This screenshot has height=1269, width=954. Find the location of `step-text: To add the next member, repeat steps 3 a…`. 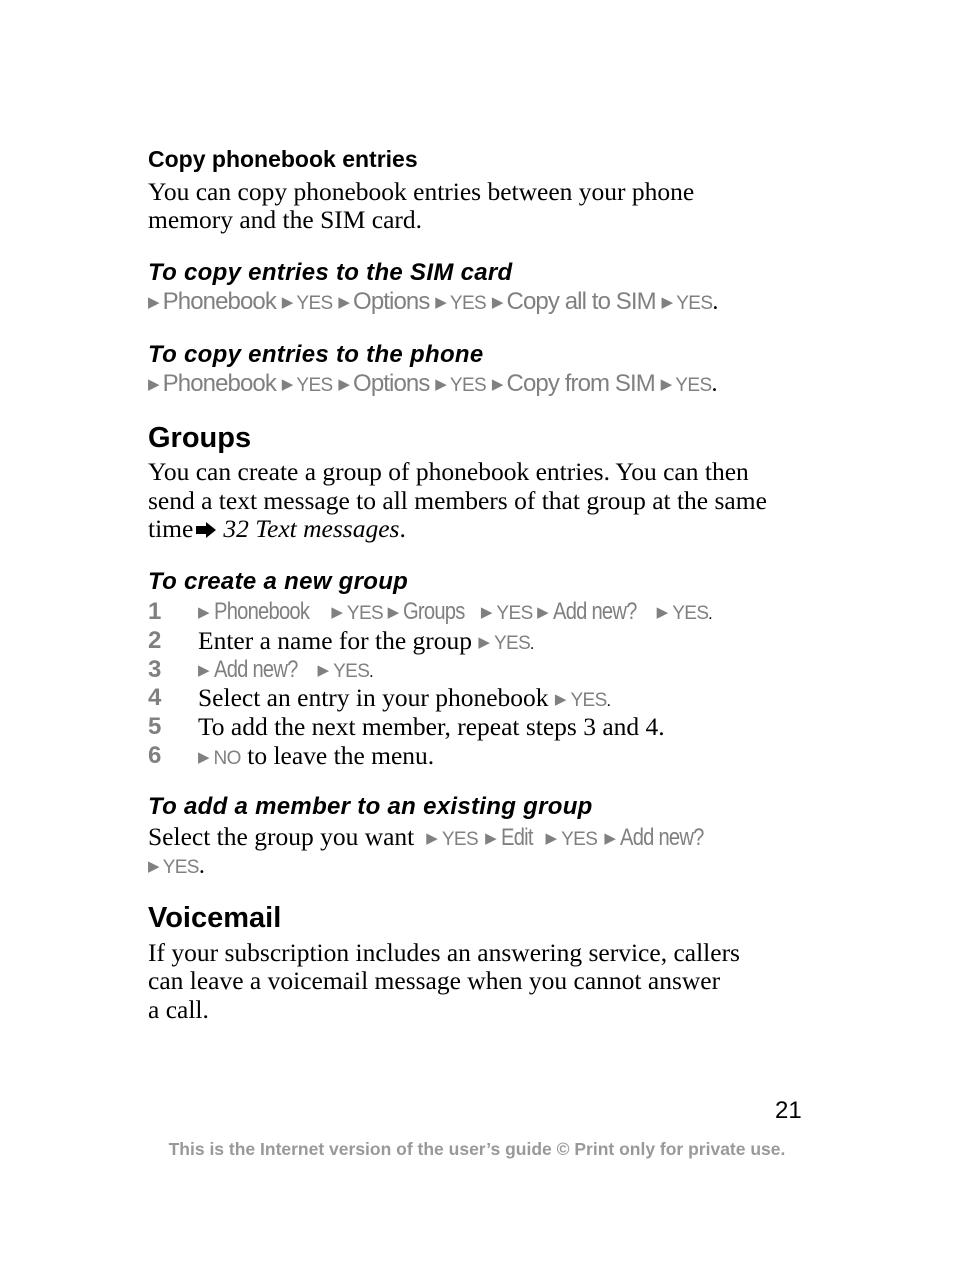

step-text: To add the next member, repeat steps 3 a… is located at coordinates (431, 727).